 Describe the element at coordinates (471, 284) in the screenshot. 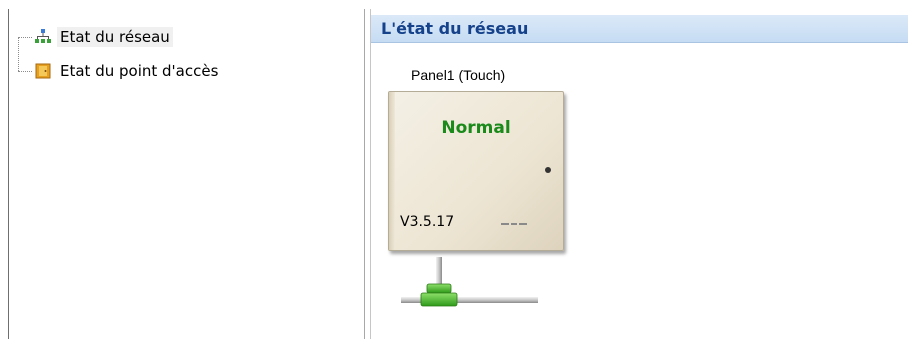

I see `network-connection-icon` at that location.